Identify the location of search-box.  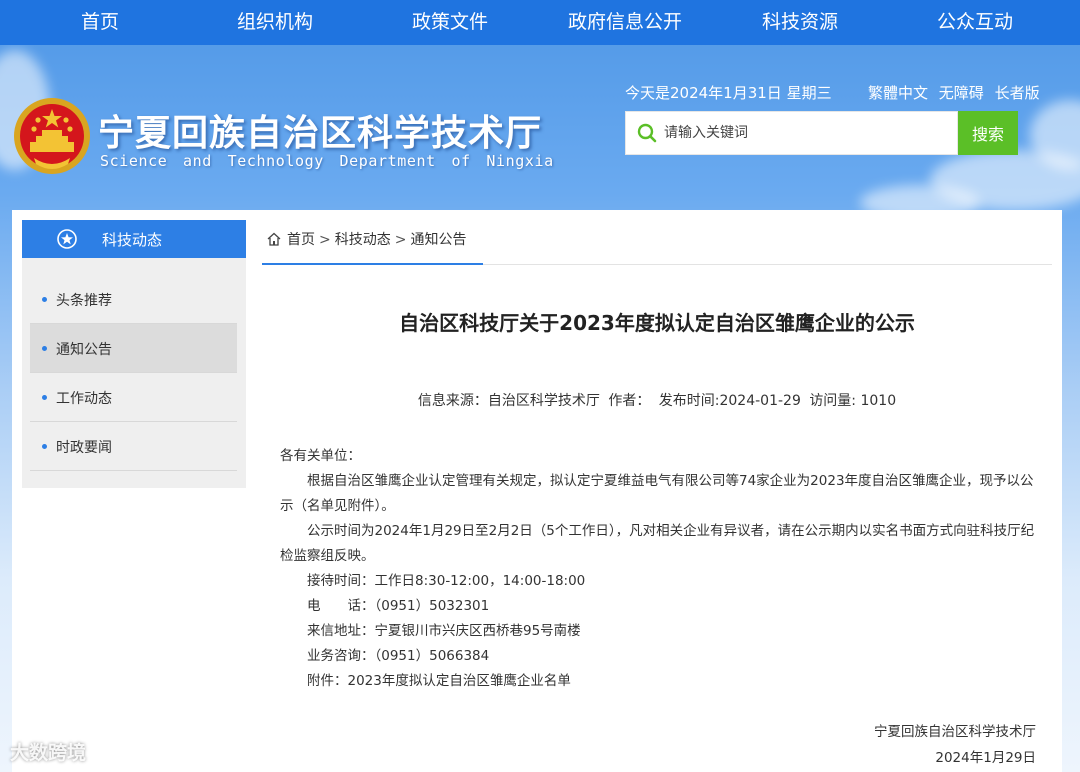
(791, 133).